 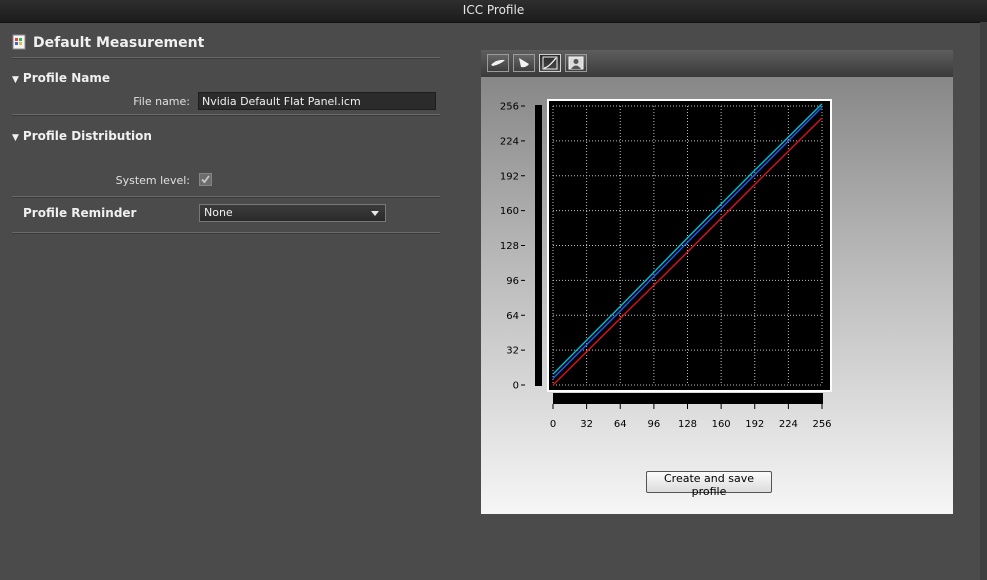 I want to click on profile-name-header: ▼ Profile Name, so click(x=61, y=78).